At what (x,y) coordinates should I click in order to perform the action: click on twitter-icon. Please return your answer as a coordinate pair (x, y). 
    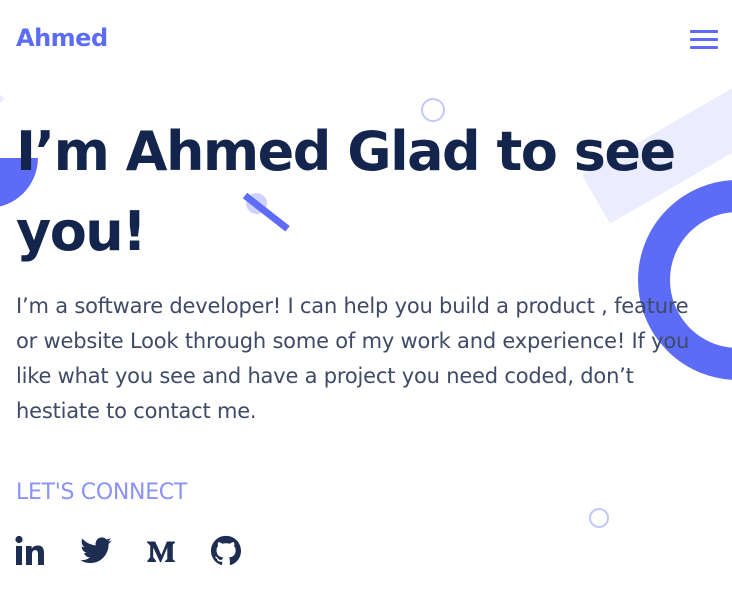
    Looking at the image, I should click on (96, 550).